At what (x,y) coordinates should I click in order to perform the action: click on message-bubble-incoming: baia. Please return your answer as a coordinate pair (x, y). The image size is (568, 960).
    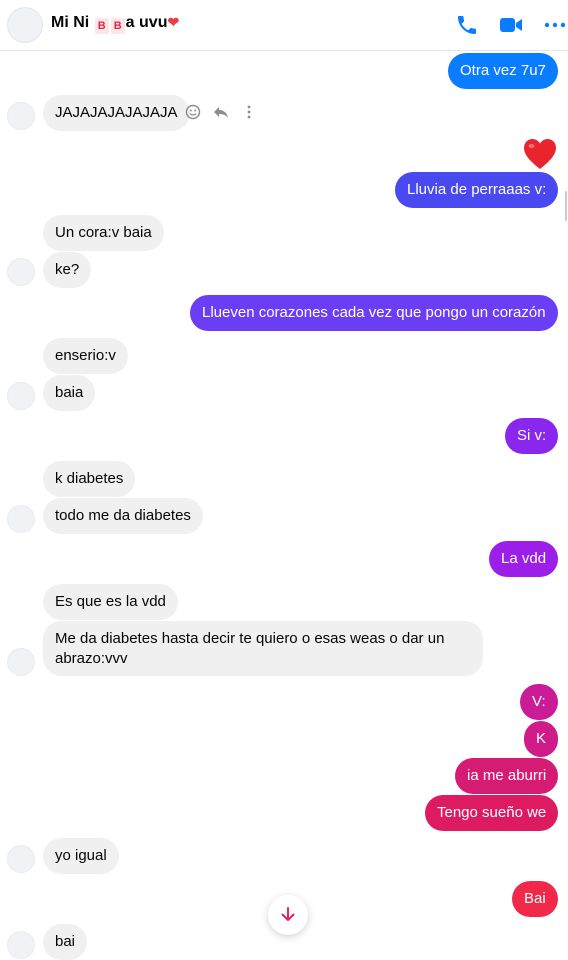
    Looking at the image, I should click on (69, 393).